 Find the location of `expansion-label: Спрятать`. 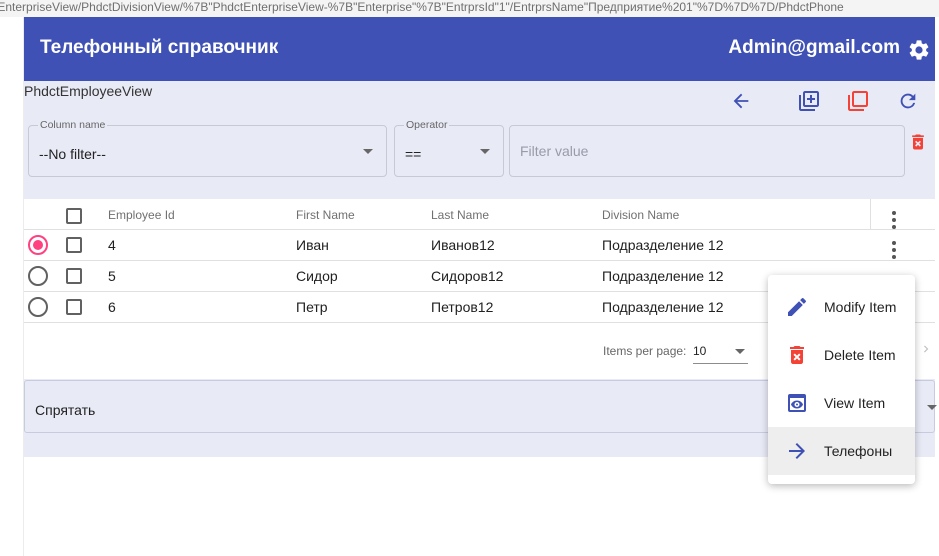

expansion-label: Спрятать is located at coordinates (65, 410).